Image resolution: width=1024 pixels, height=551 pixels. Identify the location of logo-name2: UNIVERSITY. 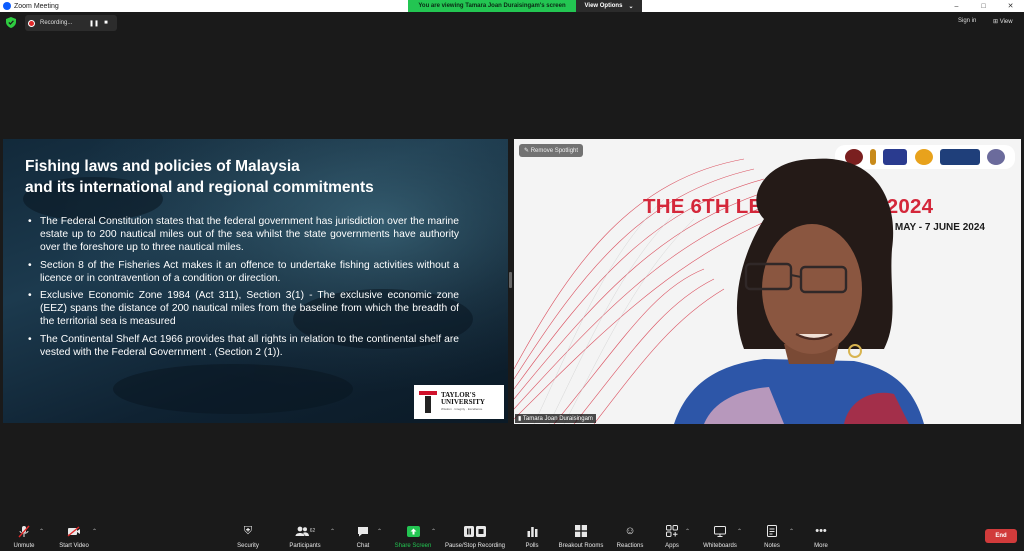
(463, 401).